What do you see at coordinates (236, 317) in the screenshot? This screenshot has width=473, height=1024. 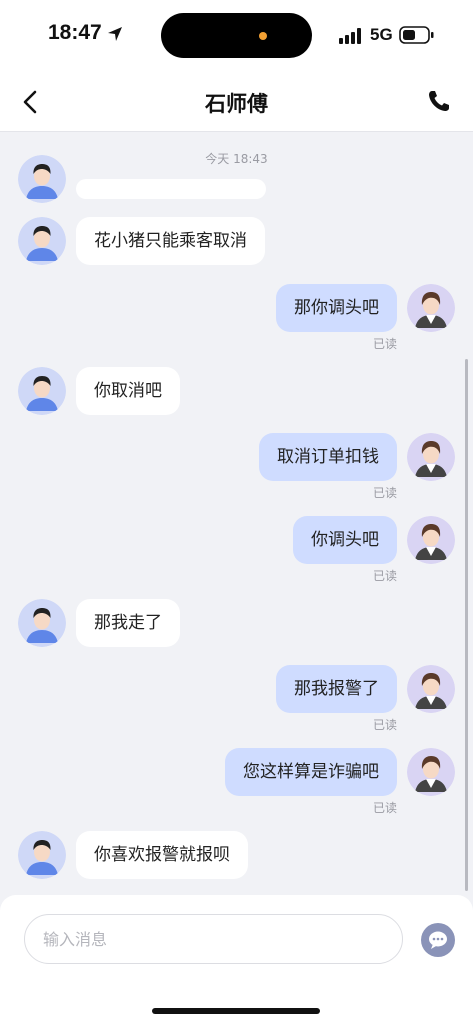 I see `message-row: 那你调头吧 已读` at bounding box center [236, 317].